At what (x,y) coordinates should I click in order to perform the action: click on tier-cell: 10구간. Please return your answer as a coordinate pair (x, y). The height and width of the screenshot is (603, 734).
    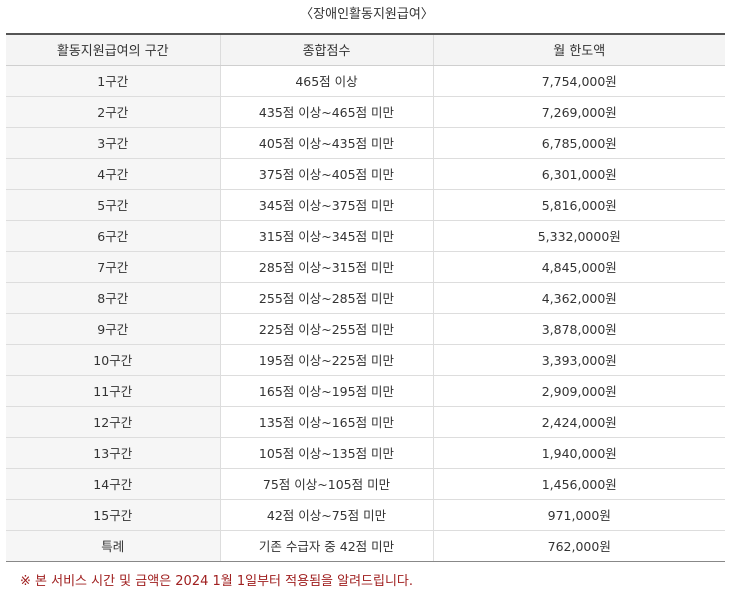
    Looking at the image, I should click on (113, 360).